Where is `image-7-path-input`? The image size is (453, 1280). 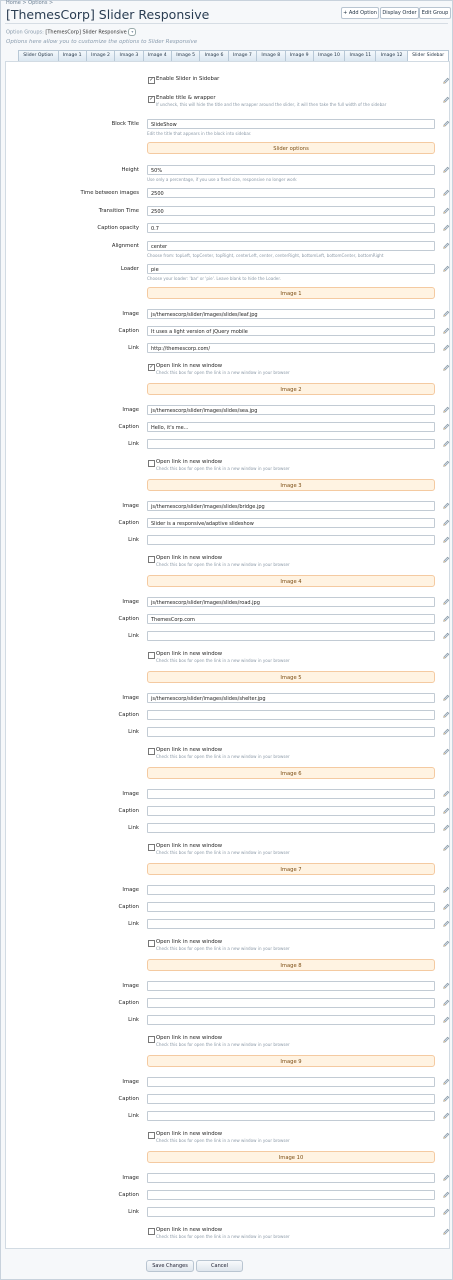
image-7-path-input is located at coordinates (291, 890).